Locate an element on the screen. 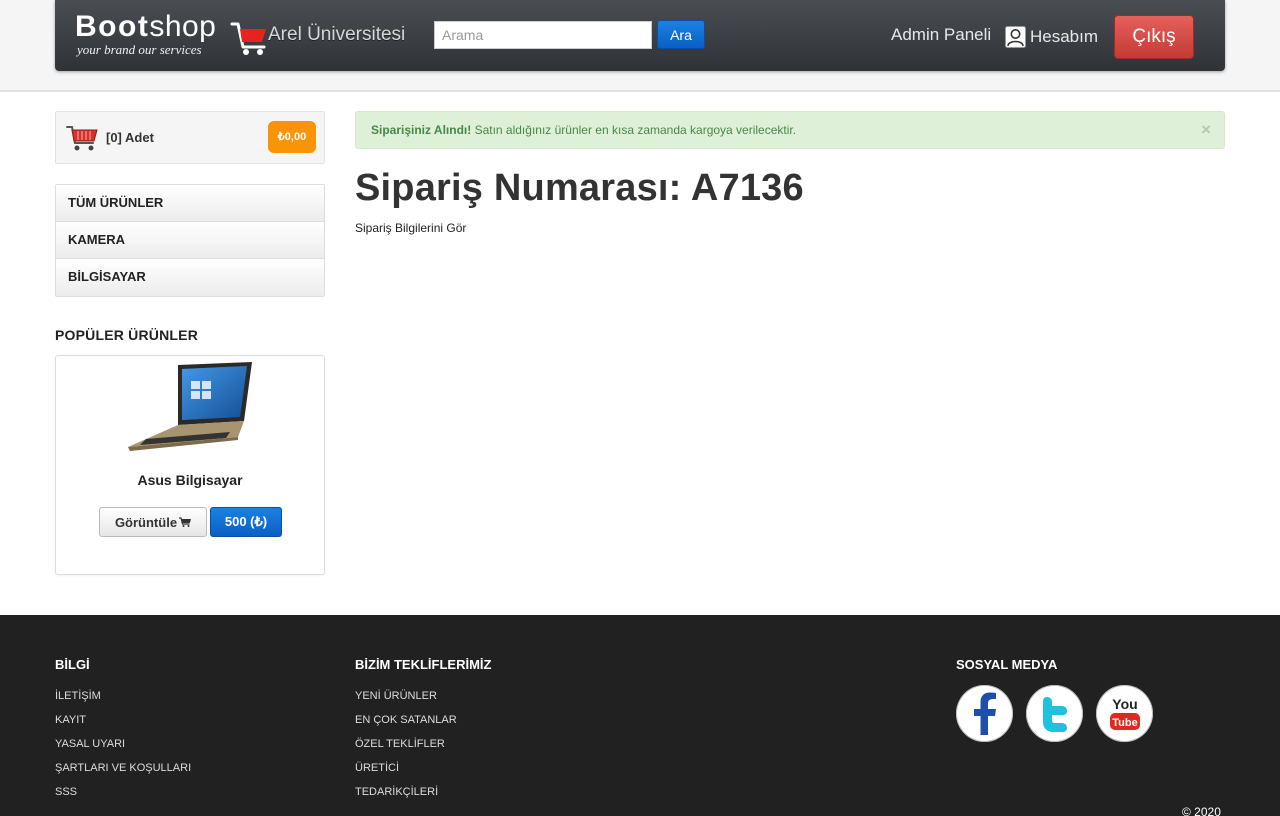 The width and height of the screenshot is (1280, 816). cart-item-count: [0] Adet is located at coordinates (130, 137).